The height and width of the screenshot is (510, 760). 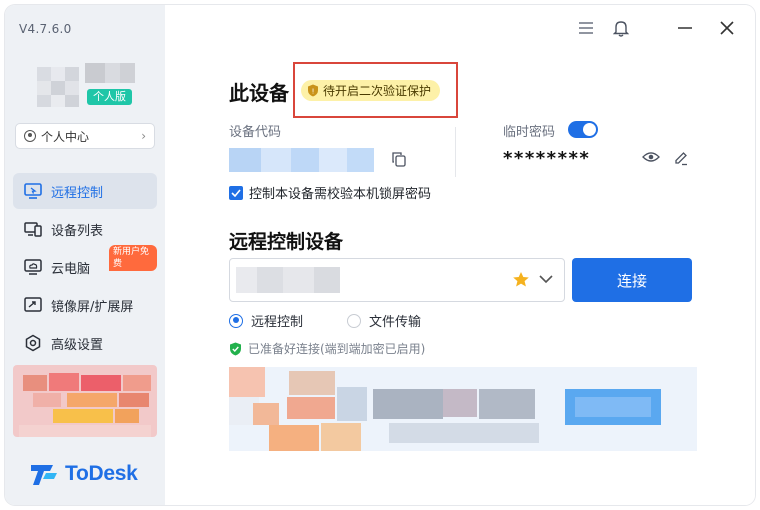 I want to click on brand-name: ToDesk, so click(x=101, y=473).